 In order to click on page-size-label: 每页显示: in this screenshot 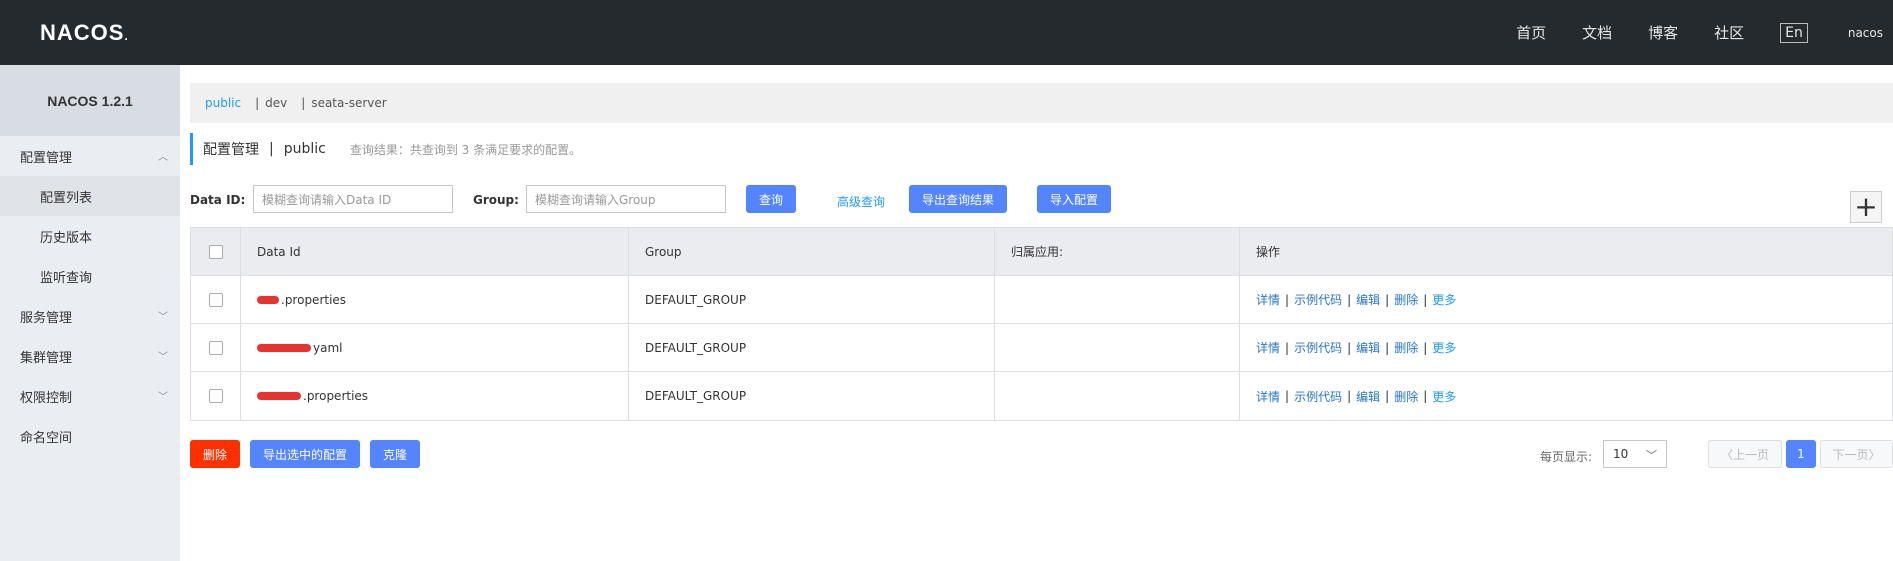, I will do `click(1566, 457)`.